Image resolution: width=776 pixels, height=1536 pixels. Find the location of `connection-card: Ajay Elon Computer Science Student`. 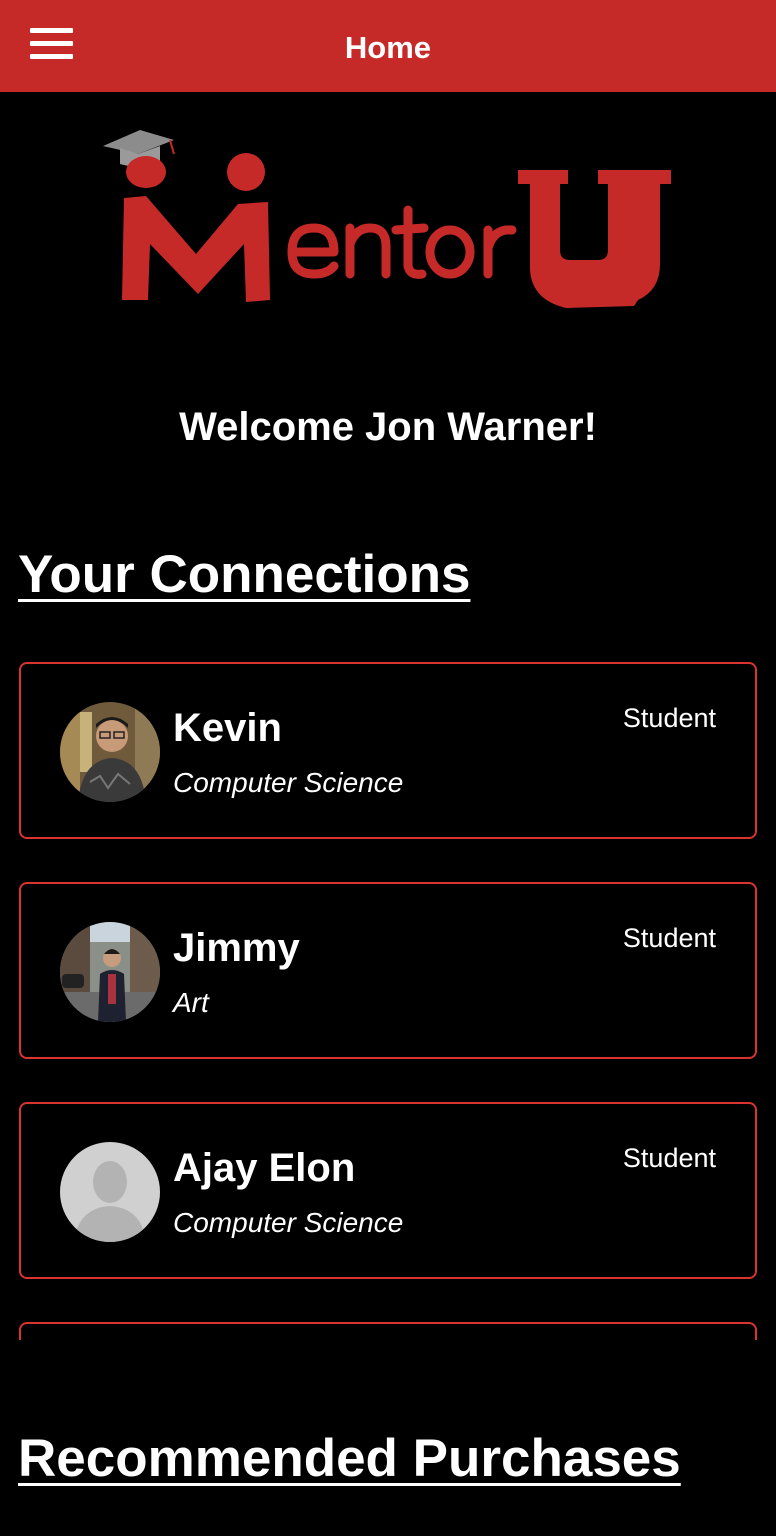

connection-card: Ajay Elon Computer Science Student is located at coordinates (388, 1190).